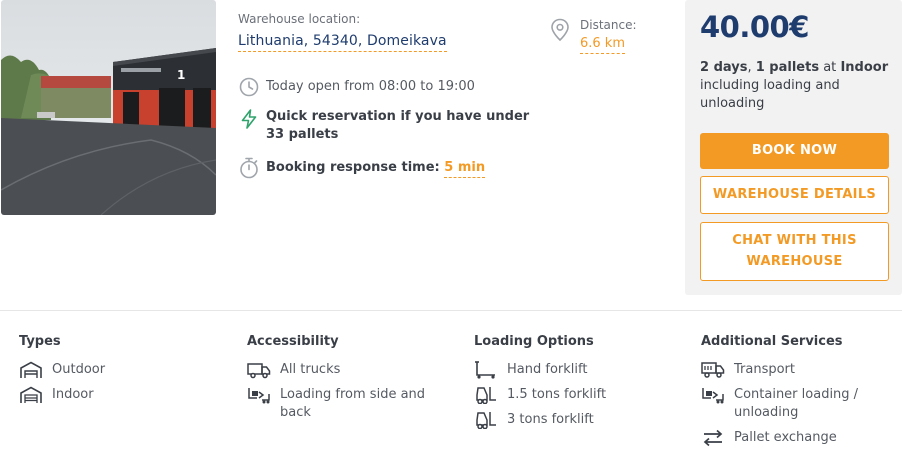 This screenshot has width=902, height=463. Describe the element at coordinates (181, 75) in the screenshot. I see `building-sign: 1` at that location.